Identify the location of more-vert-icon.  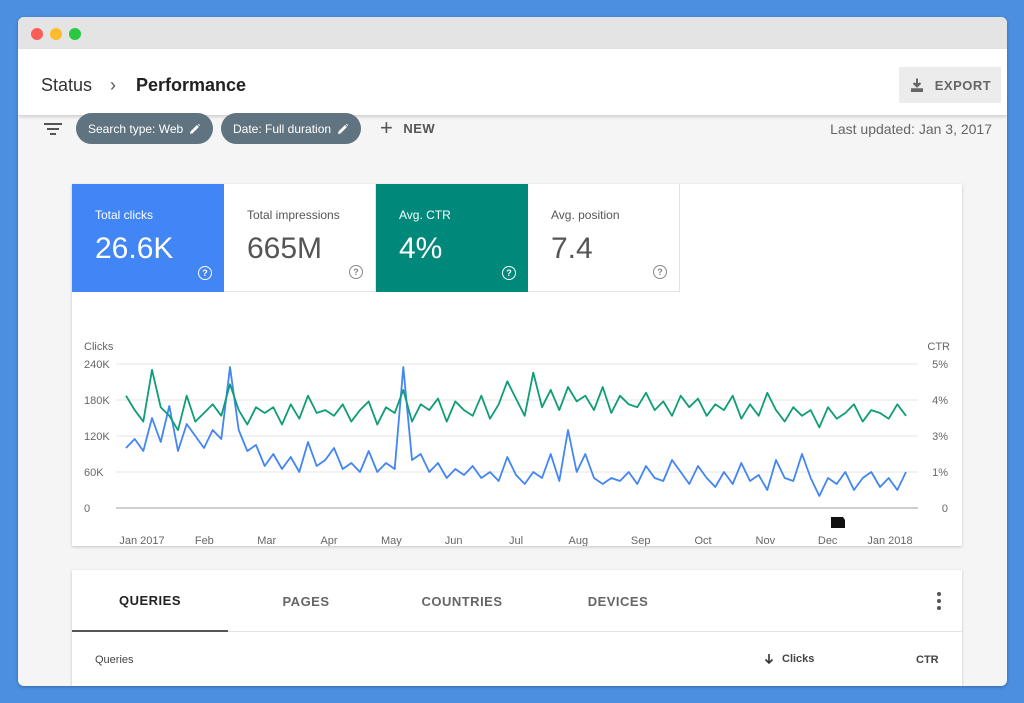
(939, 601).